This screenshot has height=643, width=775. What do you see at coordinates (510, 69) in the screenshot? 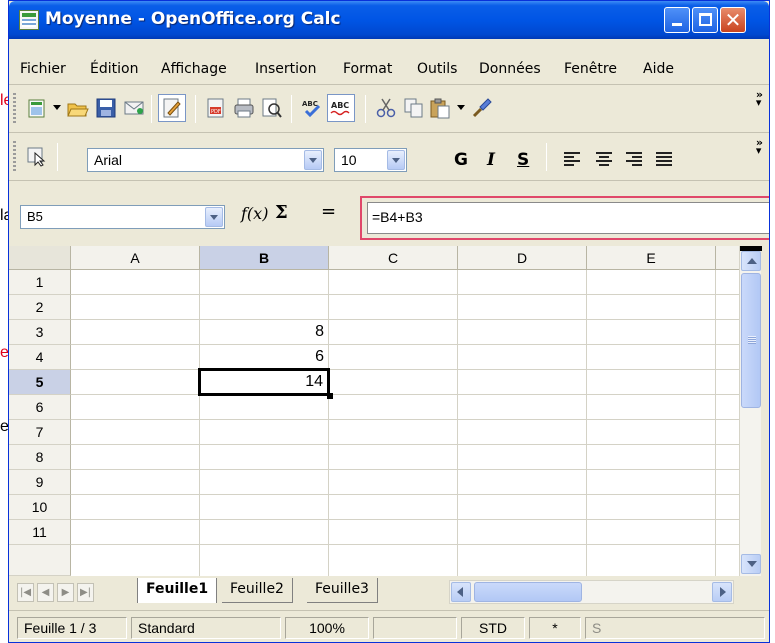
I see `menu-donnees: Données` at bounding box center [510, 69].